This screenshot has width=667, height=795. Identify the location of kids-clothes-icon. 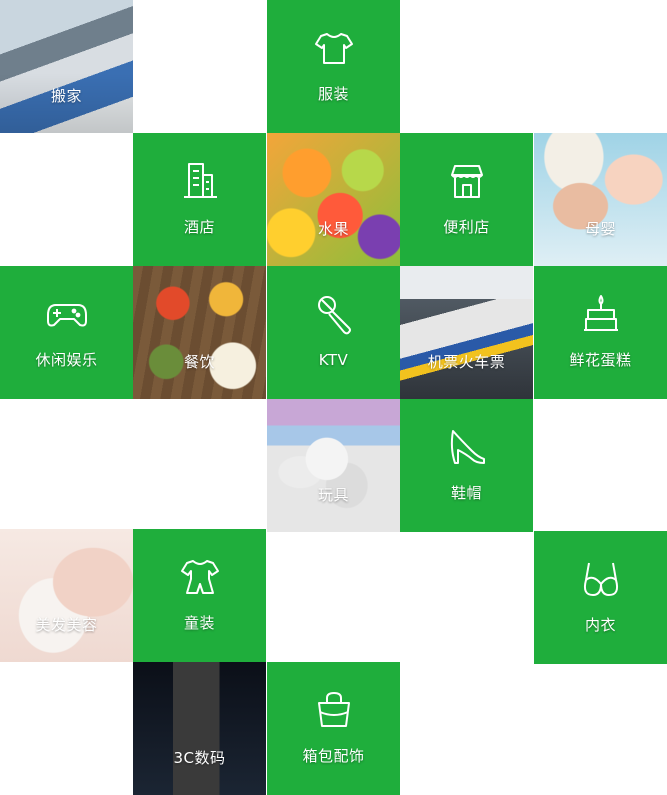
(199, 577).